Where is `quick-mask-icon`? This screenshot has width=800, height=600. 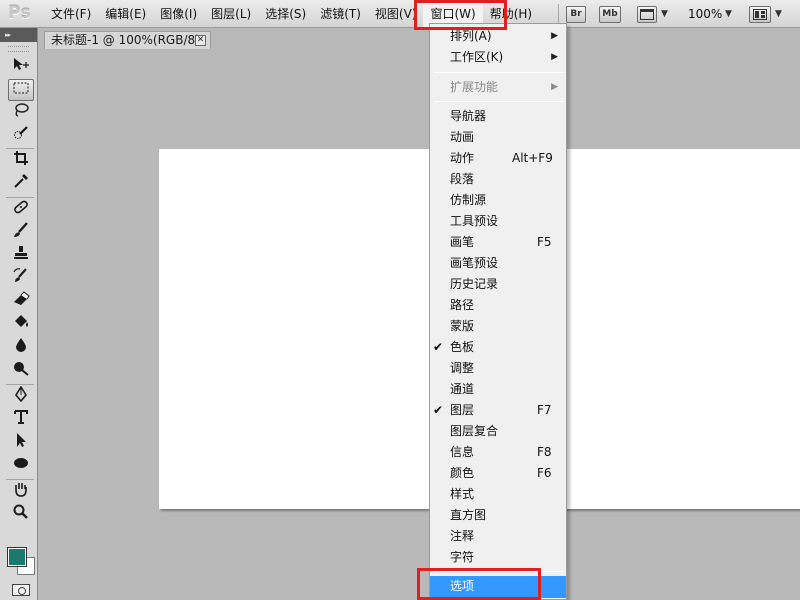
quick-mask-icon is located at coordinates (21, 590).